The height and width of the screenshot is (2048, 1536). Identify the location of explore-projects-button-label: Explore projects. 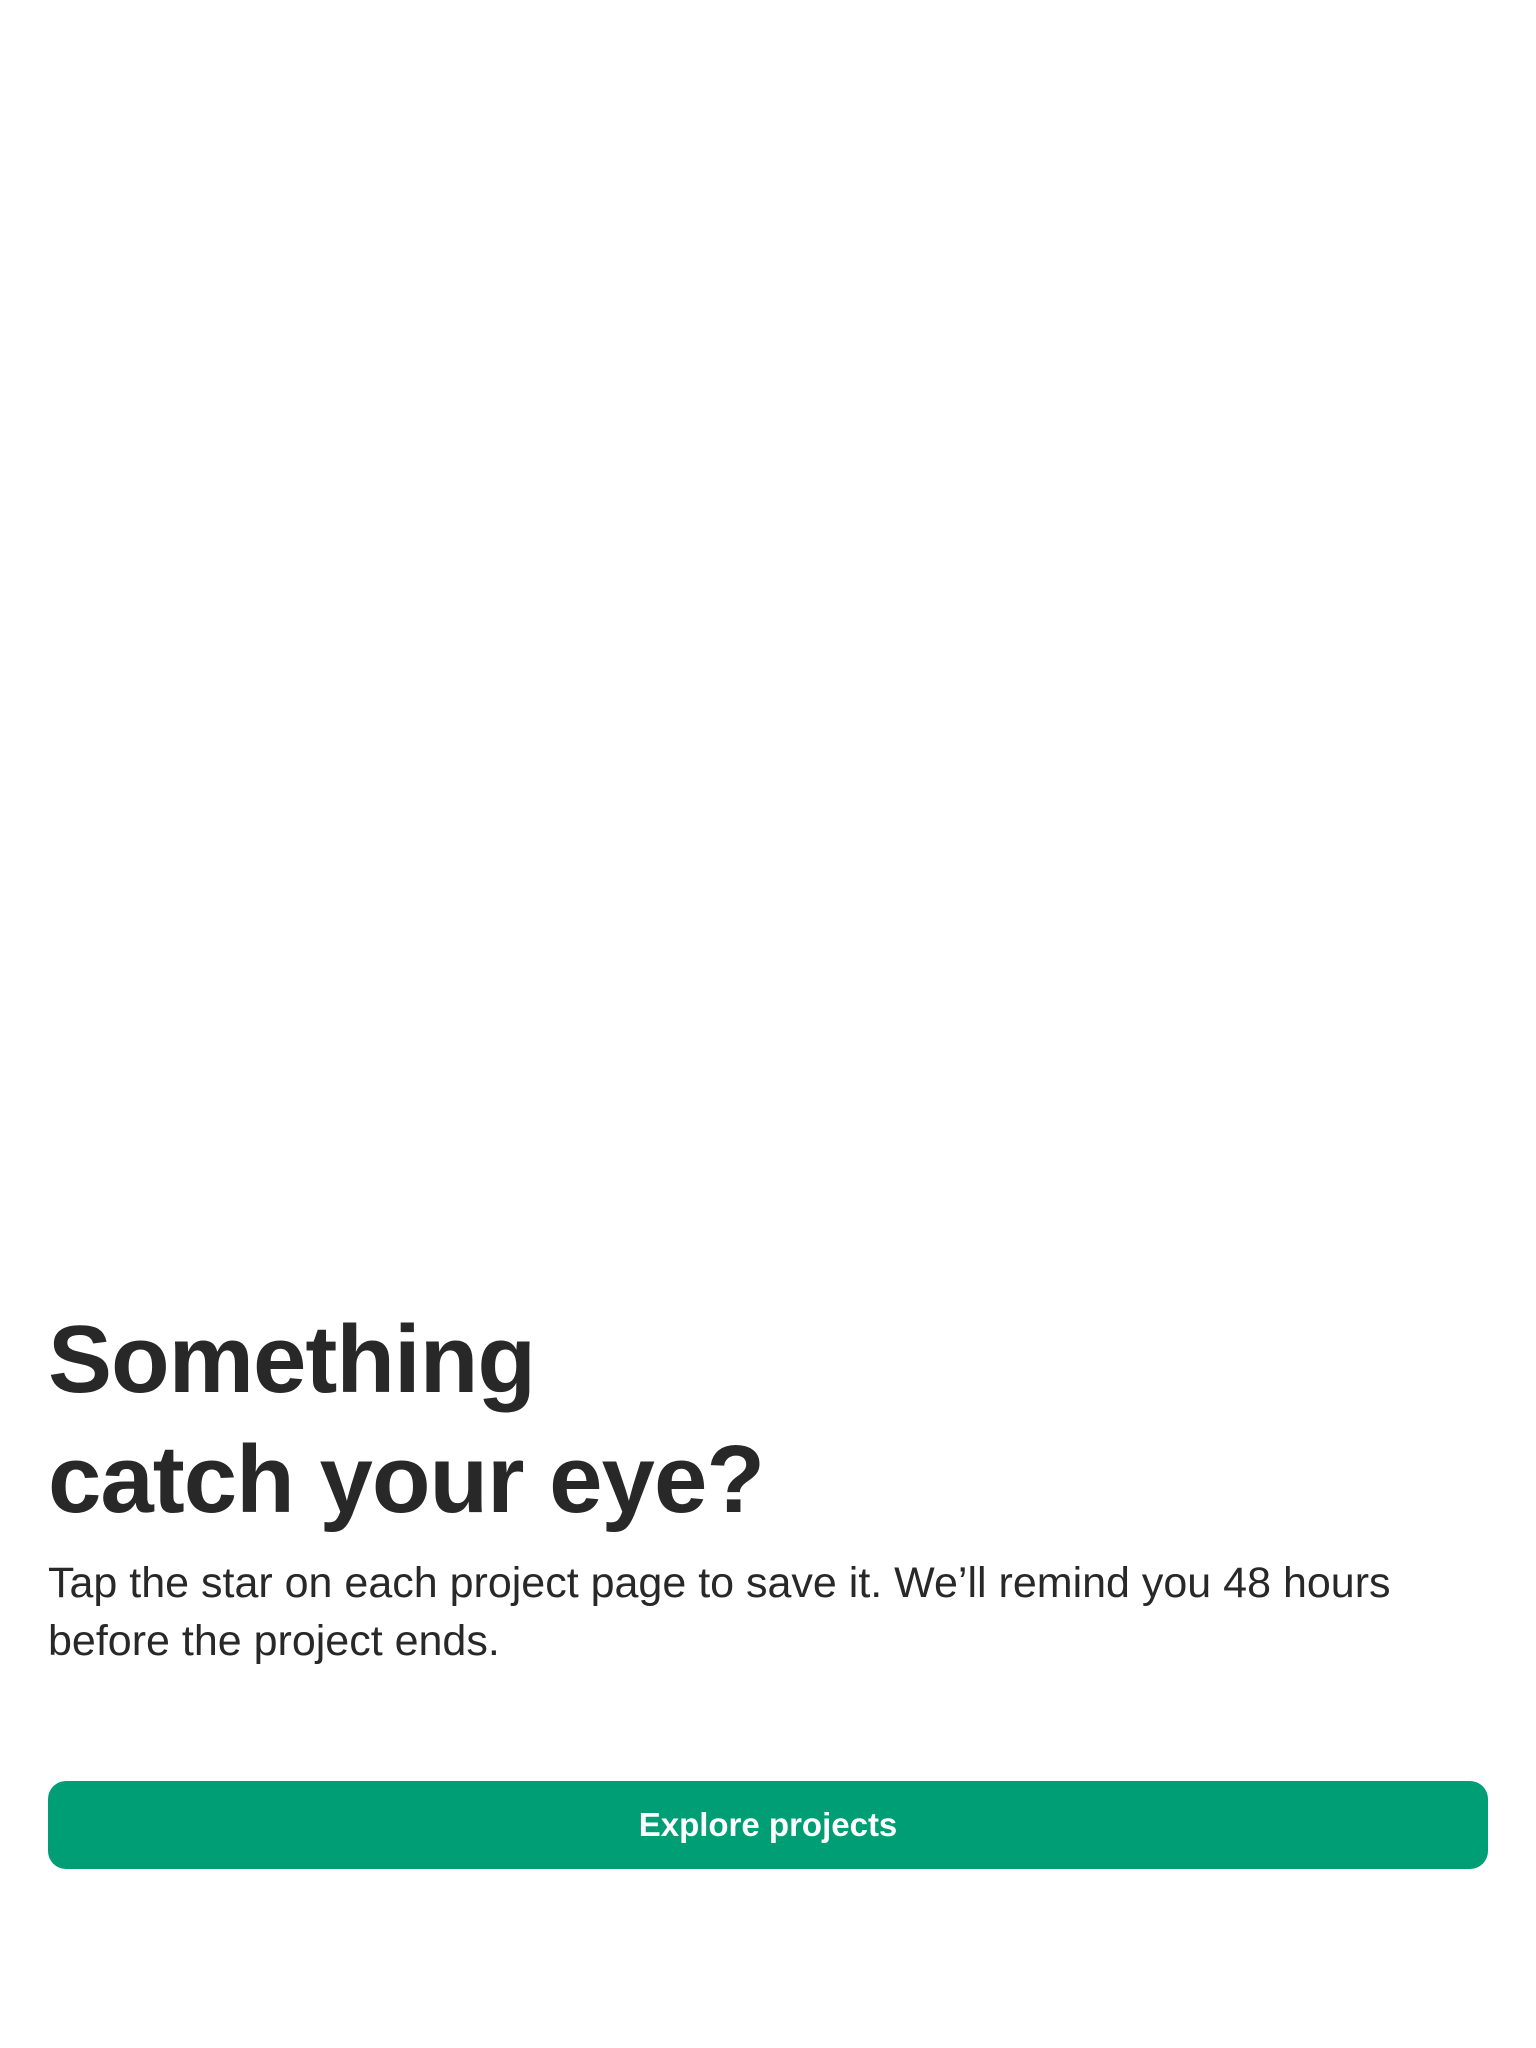
(768, 1824).